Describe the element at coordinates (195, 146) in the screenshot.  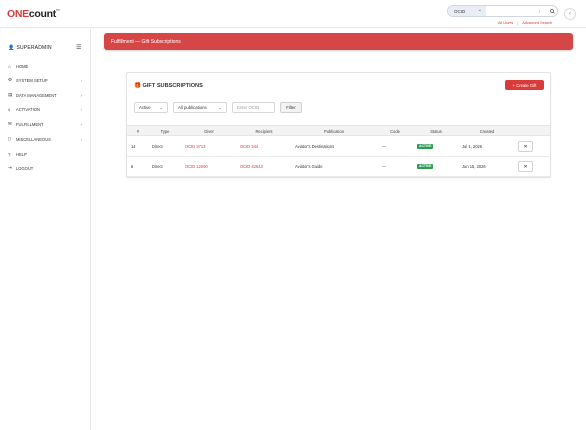
I see `cell-giver: OCID 3713` at that location.